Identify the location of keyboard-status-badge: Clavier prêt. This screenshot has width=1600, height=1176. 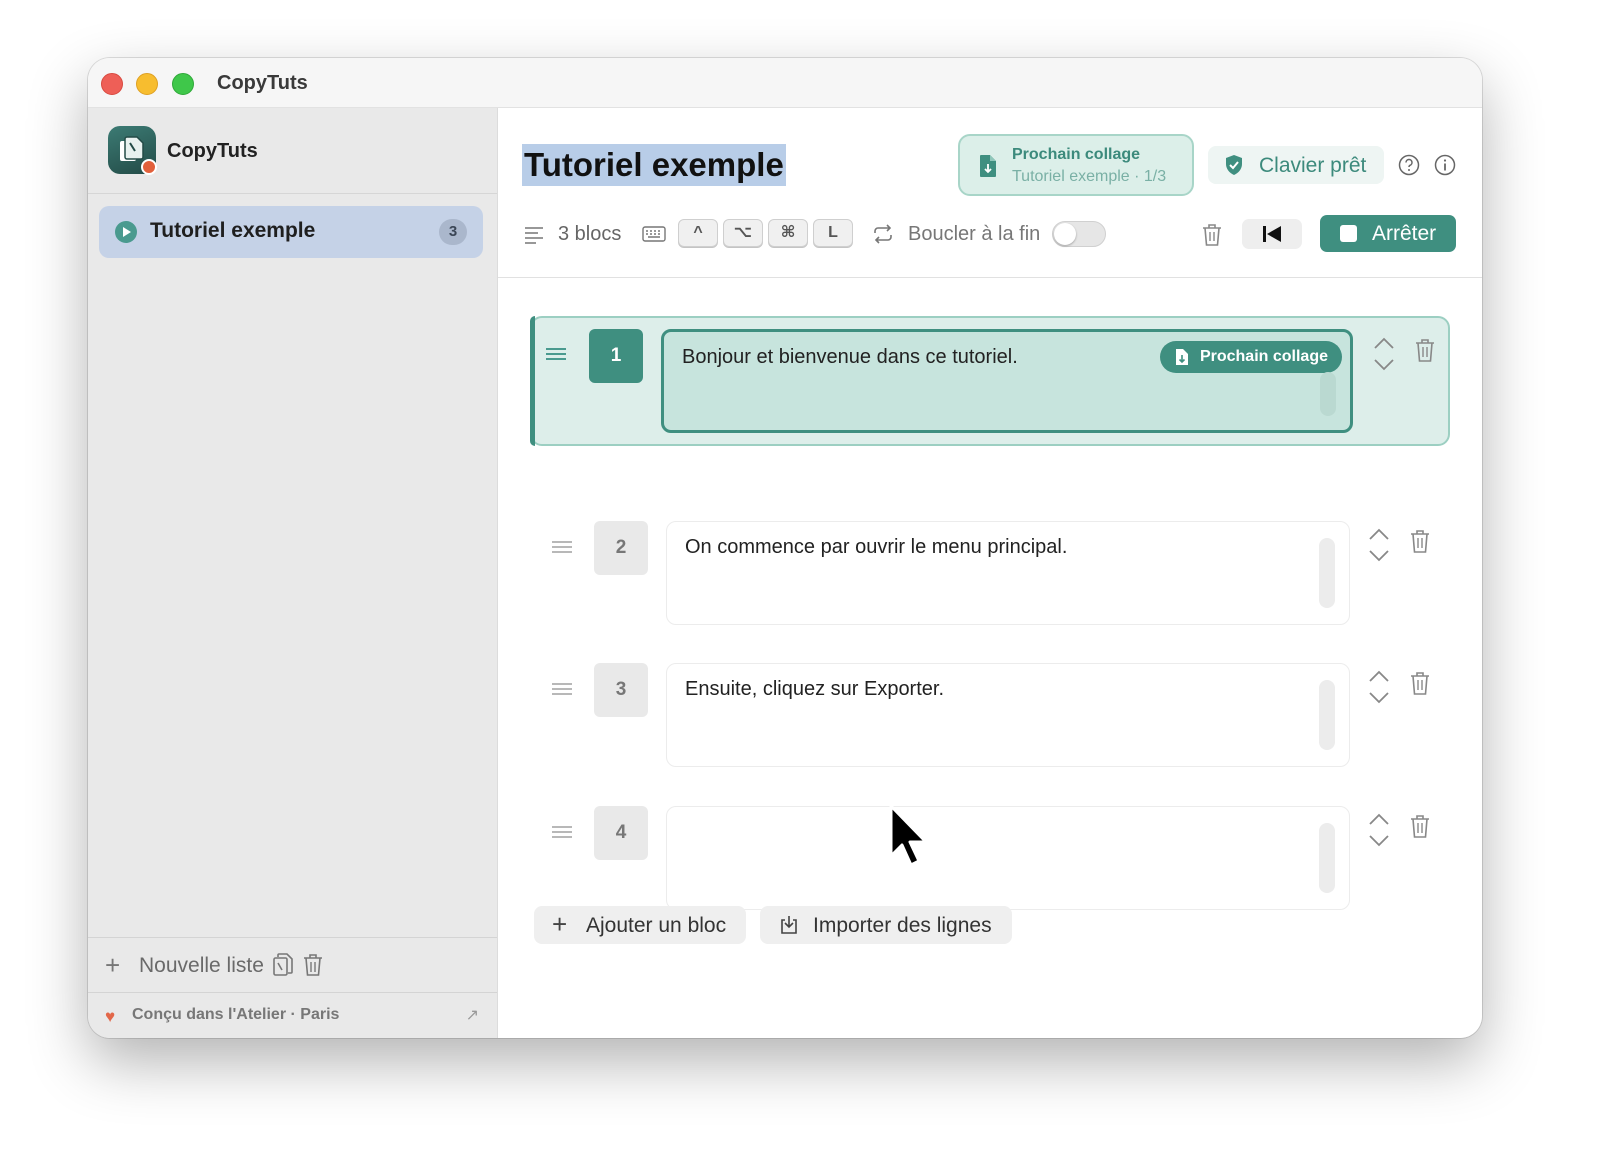
(1296, 165).